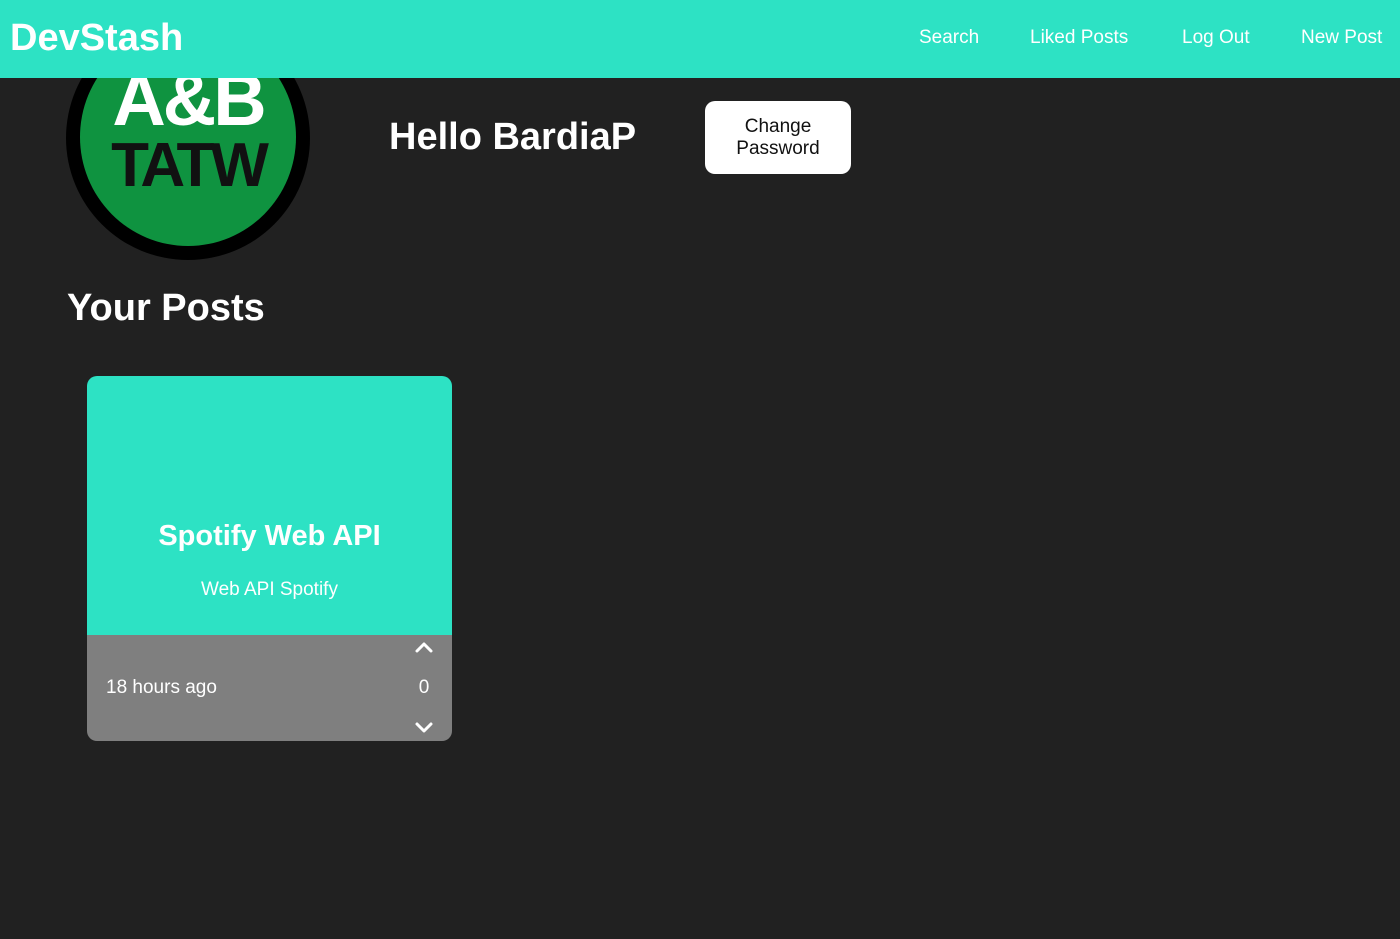 This screenshot has height=939, width=1400. Describe the element at coordinates (269, 505) in the screenshot. I see `post-card-header: Spotify Web API Web API Spotify` at that location.